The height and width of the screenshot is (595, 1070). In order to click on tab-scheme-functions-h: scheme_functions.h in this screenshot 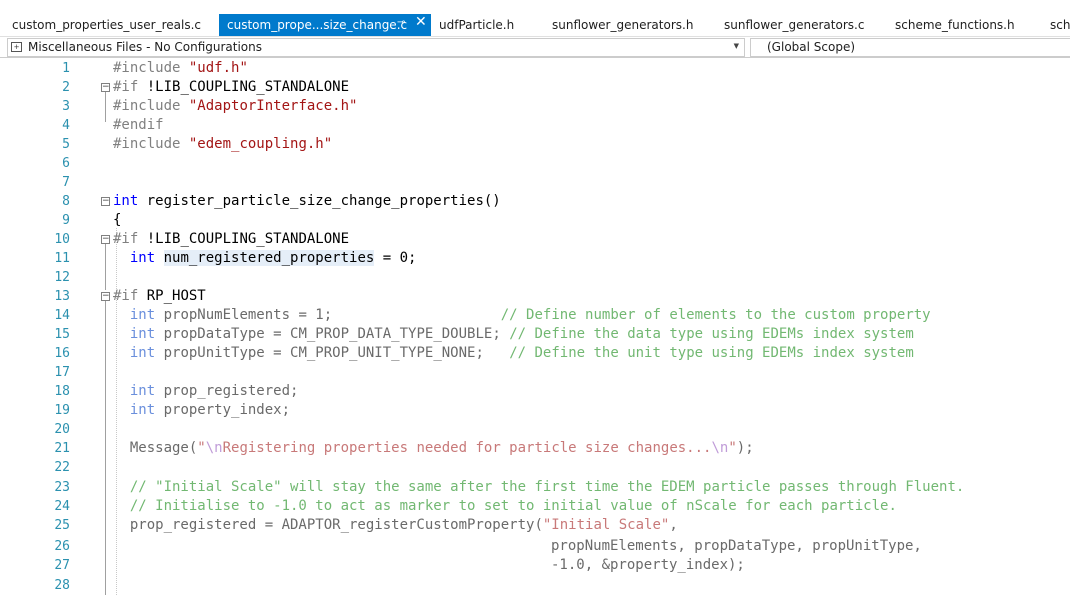, I will do `click(965, 25)`.